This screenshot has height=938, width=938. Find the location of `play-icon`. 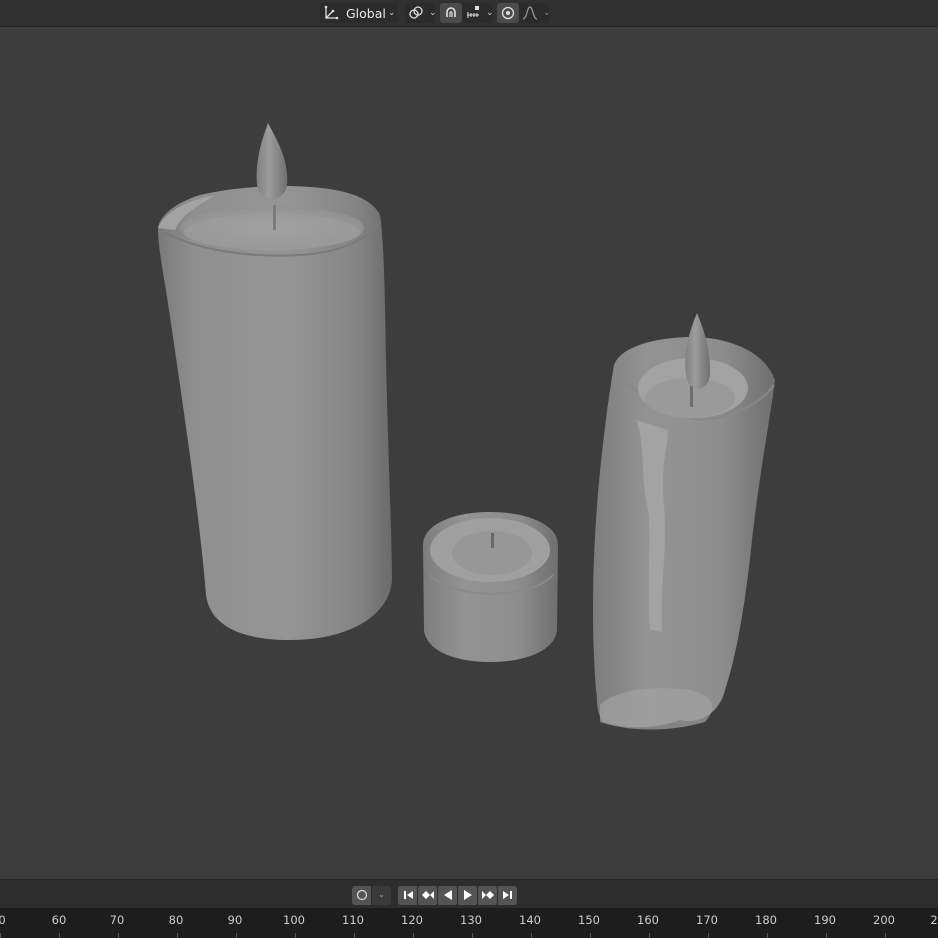

play-icon is located at coordinates (467, 895).